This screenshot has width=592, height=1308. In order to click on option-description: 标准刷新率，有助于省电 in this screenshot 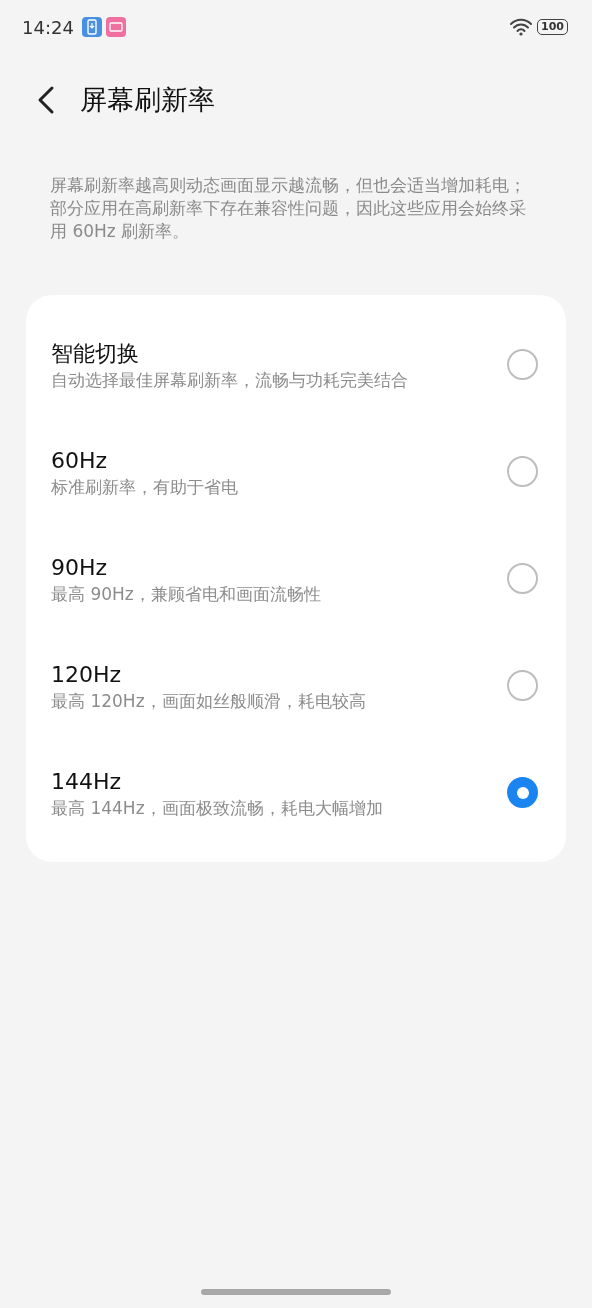, I will do `click(145, 486)`.